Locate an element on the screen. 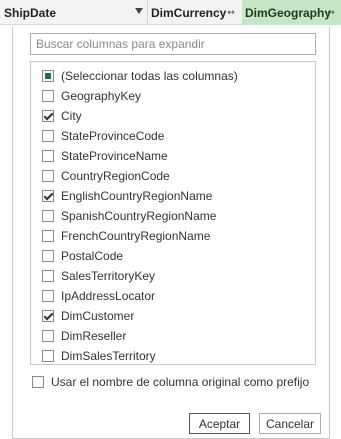  list-item-label: FrenchCountryRegionName is located at coordinates (136, 236).